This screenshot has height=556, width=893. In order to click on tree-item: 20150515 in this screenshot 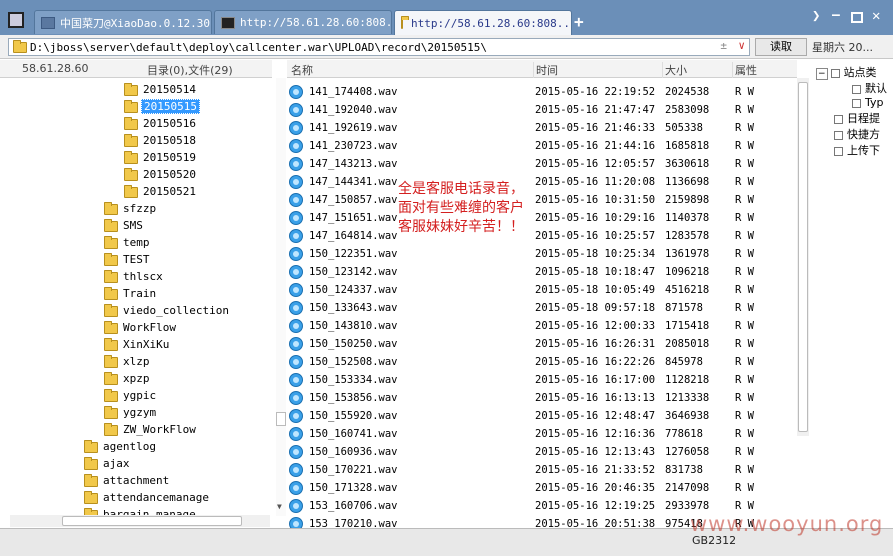, I will do `click(162, 106)`.